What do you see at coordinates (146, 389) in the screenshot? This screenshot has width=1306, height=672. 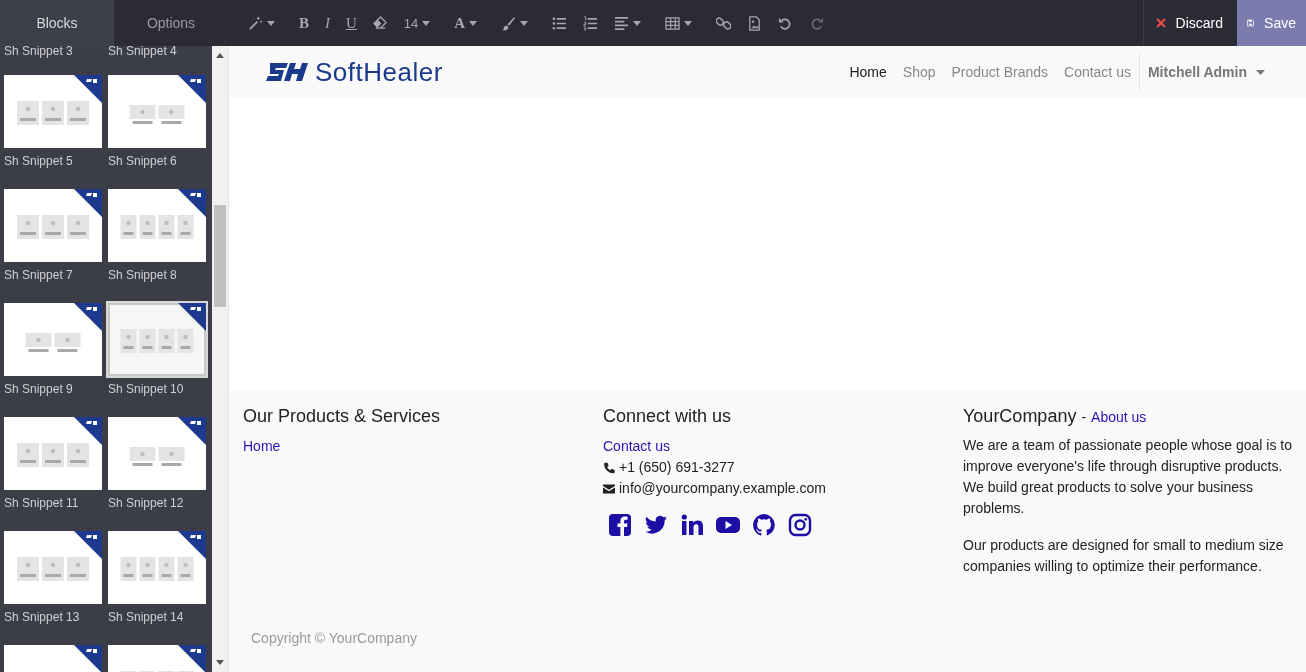 I see `snippet-label: Sh Snippet 10` at bounding box center [146, 389].